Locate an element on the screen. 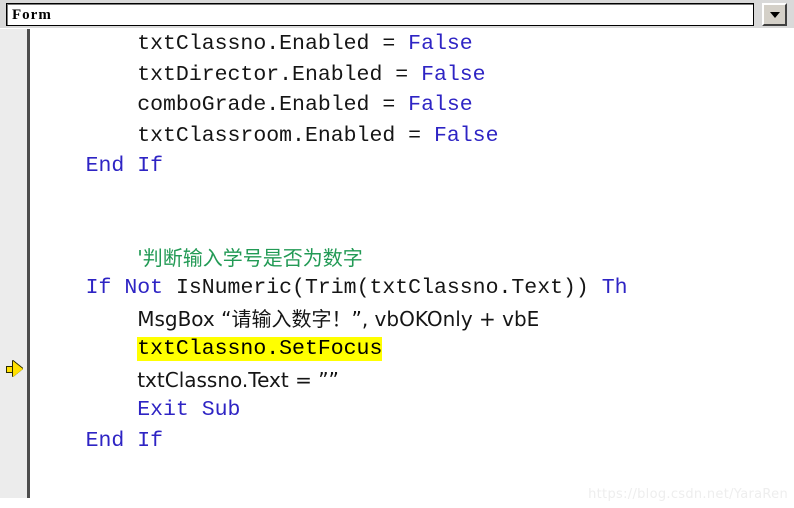 The width and height of the screenshot is (794, 508). object-selector-dropdown-button is located at coordinates (774, 14).